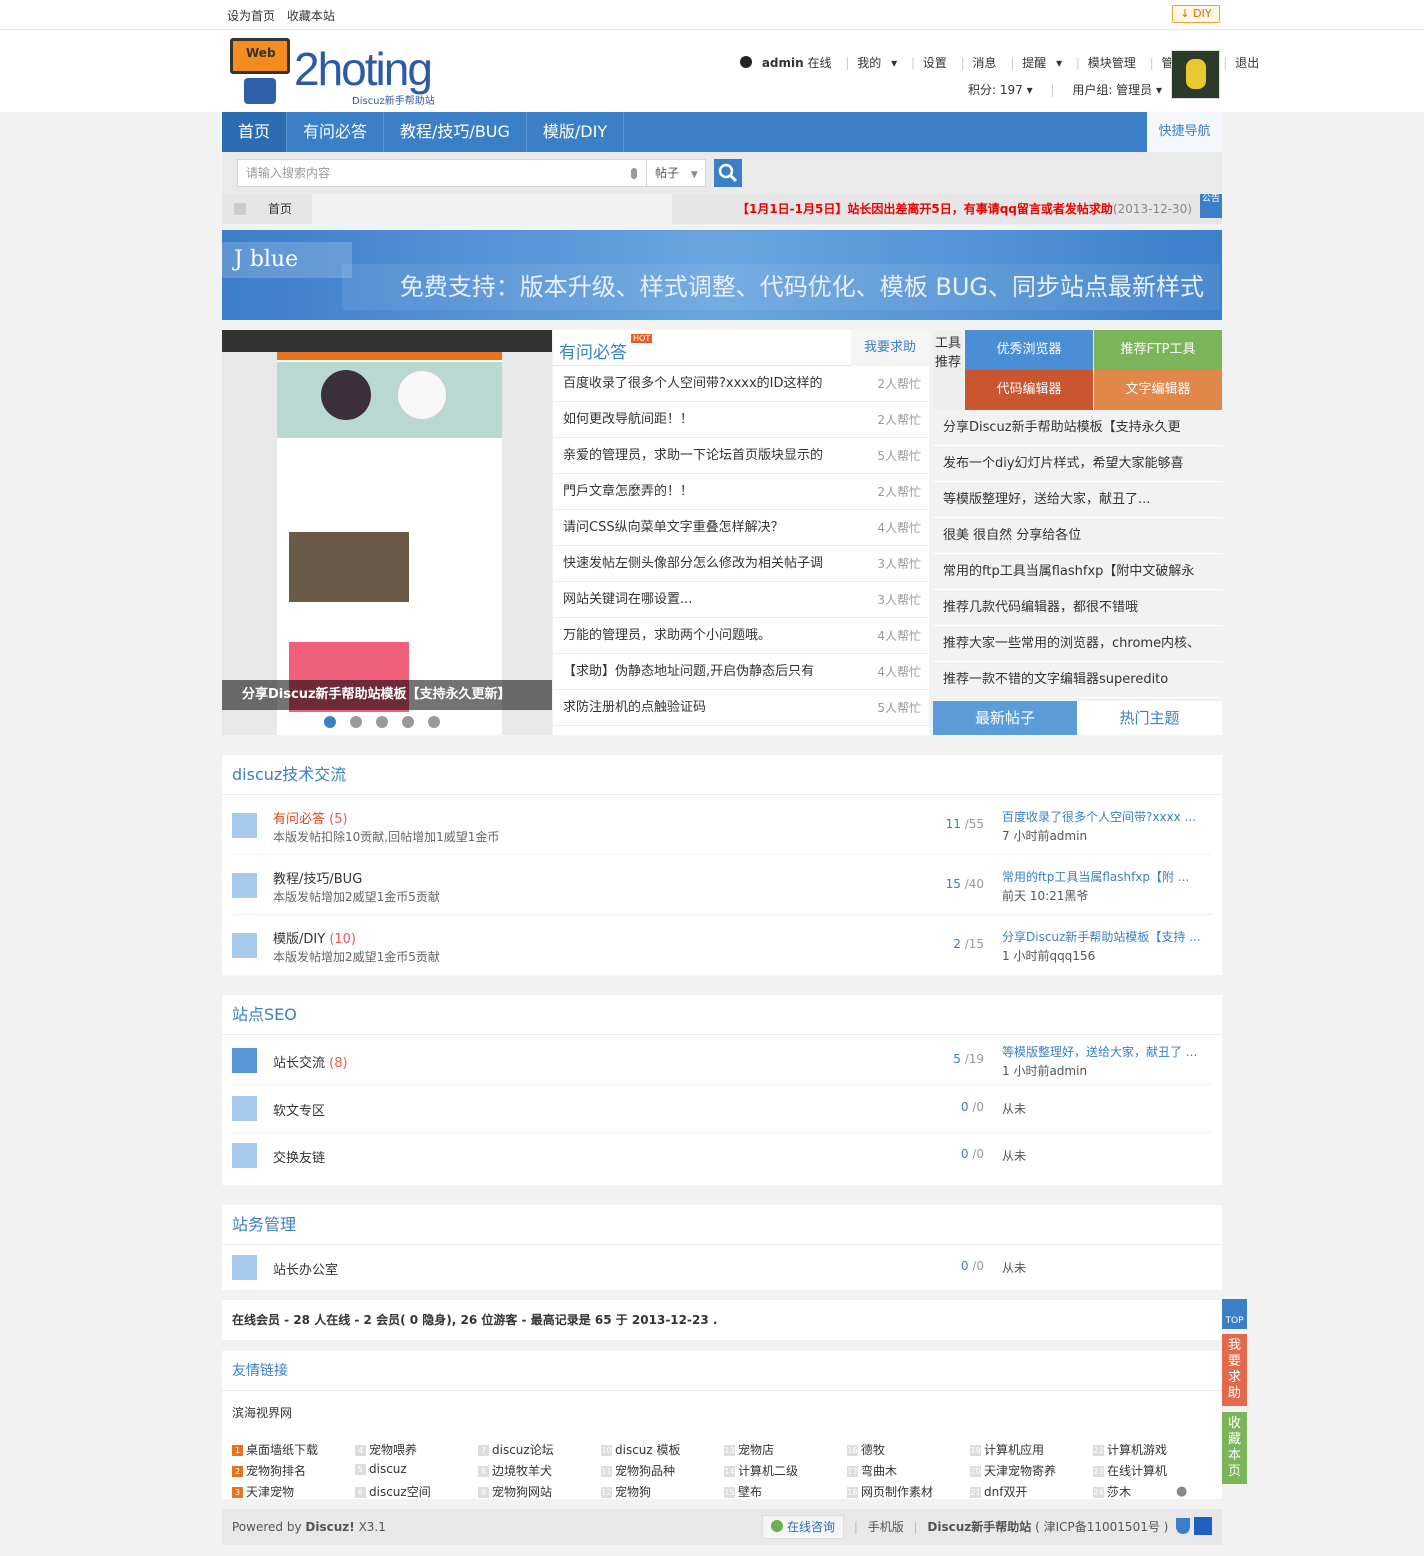 This screenshot has height=1556, width=1424. Describe the element at coordinates (1196, 14) in the screenshot. I see `diy-button: ↓ DIY` at that location.